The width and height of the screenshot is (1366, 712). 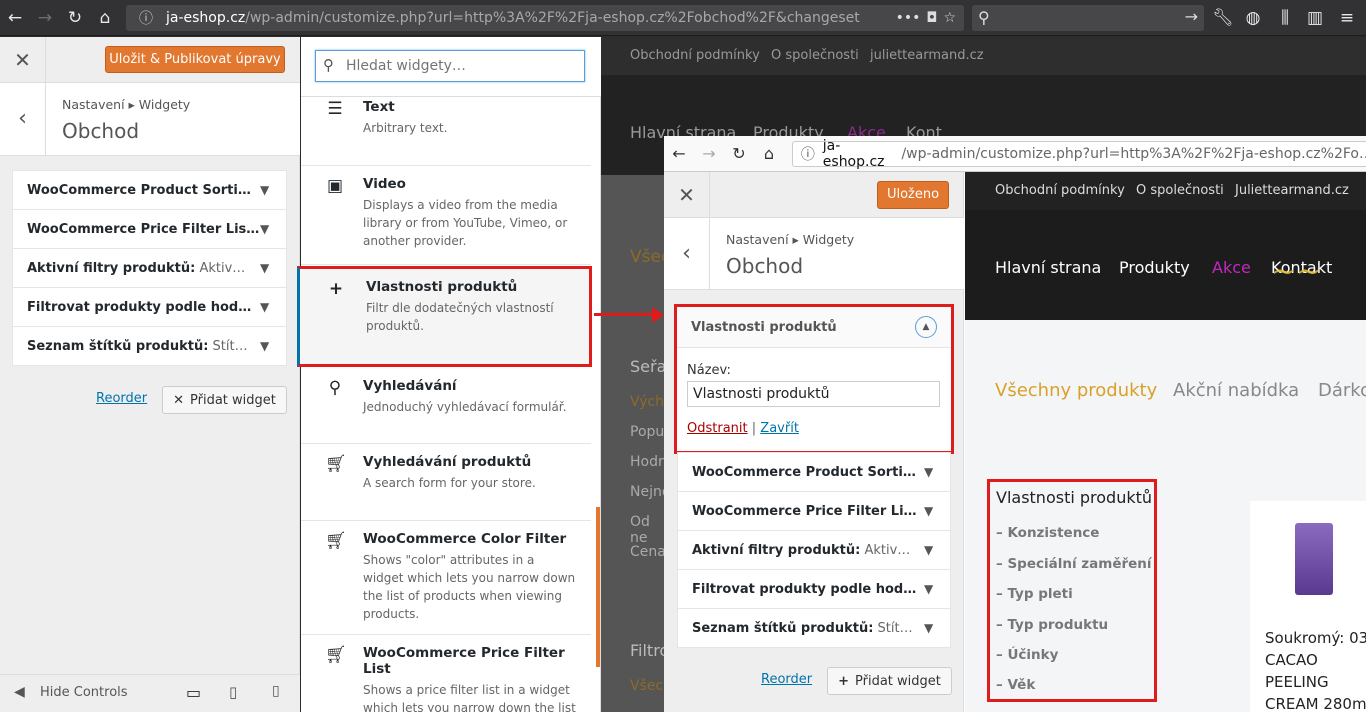 What do you see at coordinates (1231, 267) in the screenshot?
I see `nav-link: Akce` at bounding box center [1231, 267].